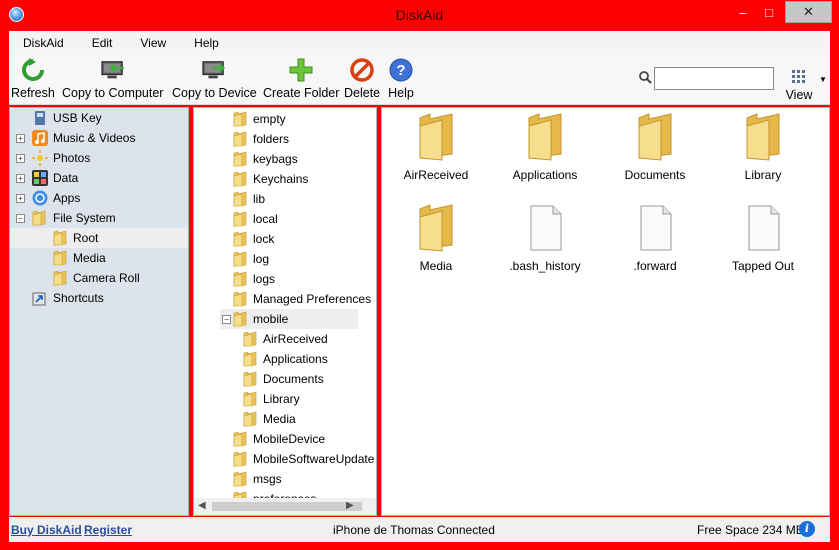 This screenshot has height=550, width=839. What do you see at coordinates (102, 43) in the screenshot?
I see `menu-edit: Edit` at bounding box center [102, 43].